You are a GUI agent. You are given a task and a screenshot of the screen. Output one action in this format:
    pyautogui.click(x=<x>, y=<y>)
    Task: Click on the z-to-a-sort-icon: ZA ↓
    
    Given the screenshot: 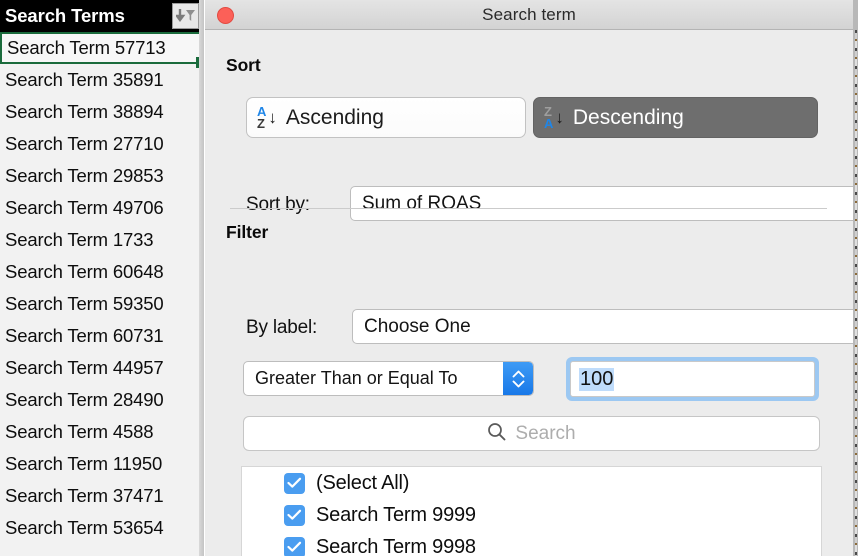 What is the action you would take?
    pyautogui.click(x=554, y=117)
    